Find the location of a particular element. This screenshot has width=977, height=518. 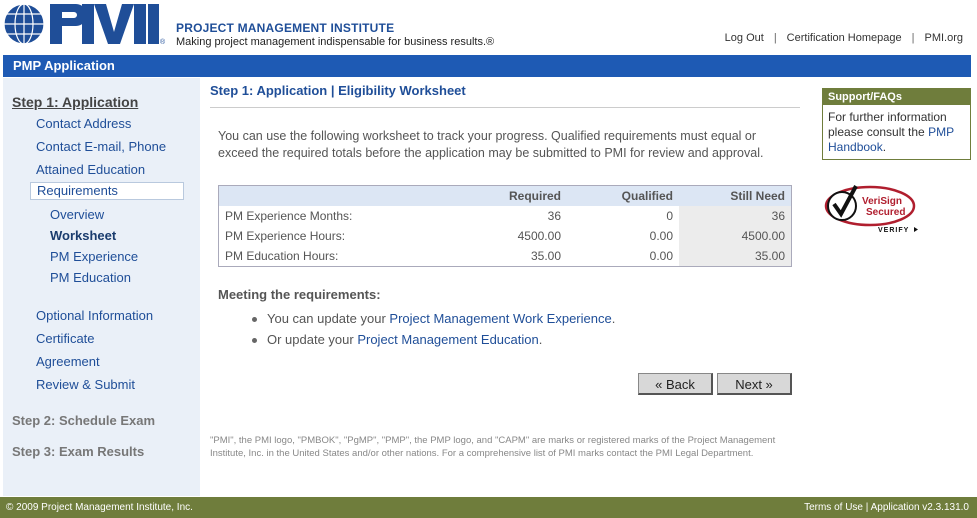

row-label: PM Experience Months: is located at coordinates (289, 216).